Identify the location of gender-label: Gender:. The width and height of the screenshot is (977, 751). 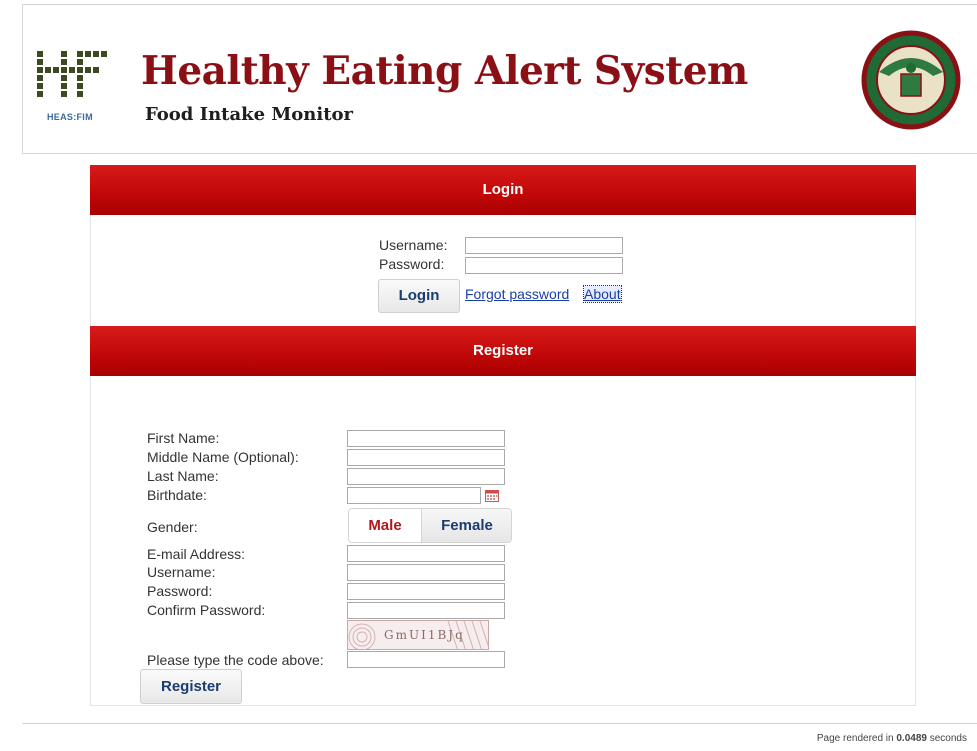
(172, 527).